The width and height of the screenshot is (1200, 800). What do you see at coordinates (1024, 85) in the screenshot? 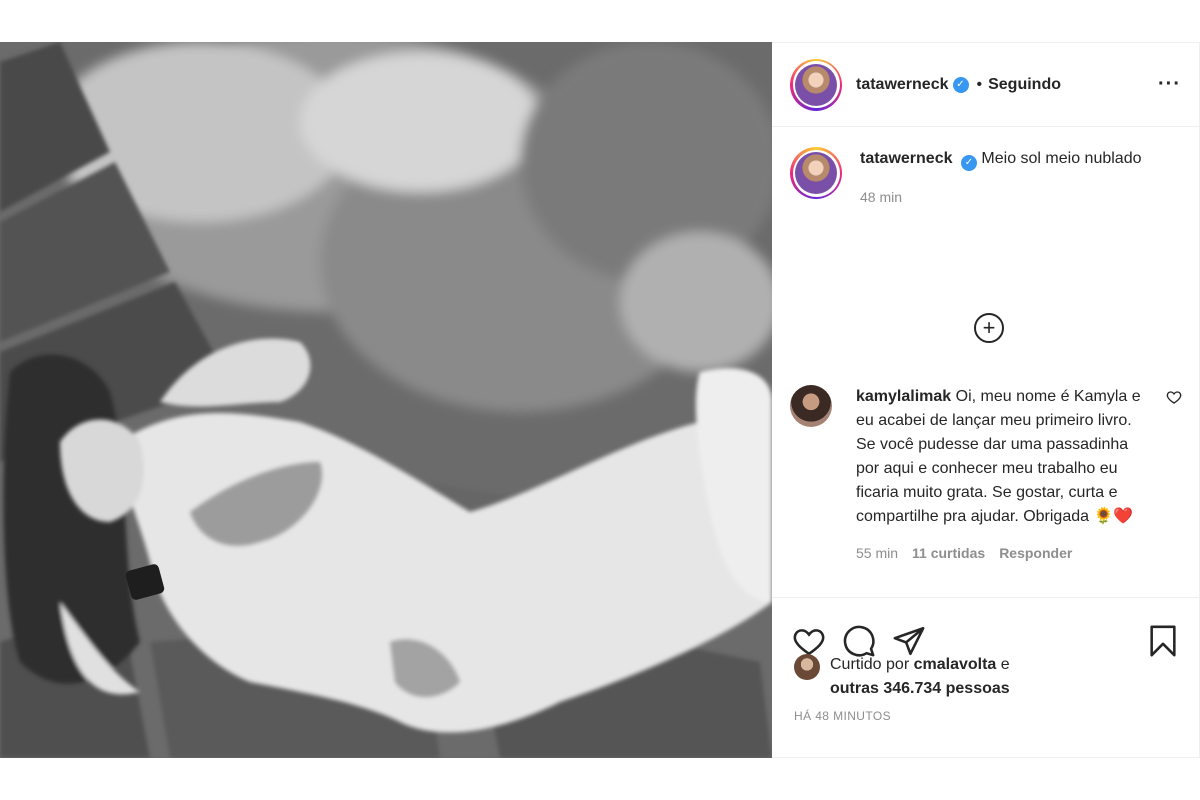
I see `following-button: Seguindo` at bounding box center [1024, 85].